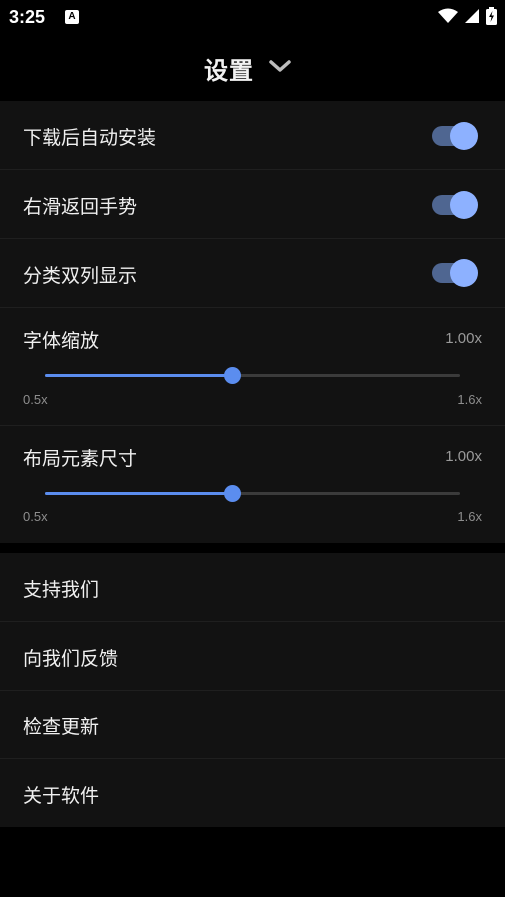 The width and height of the screenshot is (505, 897). I want to click on two-column-toggle, so click(455, 273).